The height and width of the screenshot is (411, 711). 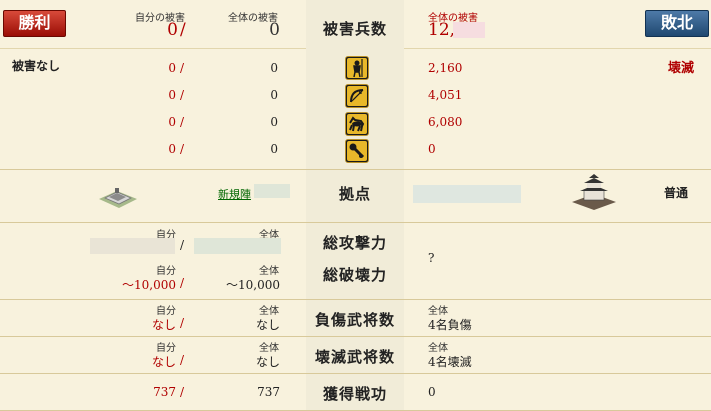 What do you see at coordinates (274, 30) in the screenshot?
I see `total-damage-value: 0` at bounding box center [274, 30].